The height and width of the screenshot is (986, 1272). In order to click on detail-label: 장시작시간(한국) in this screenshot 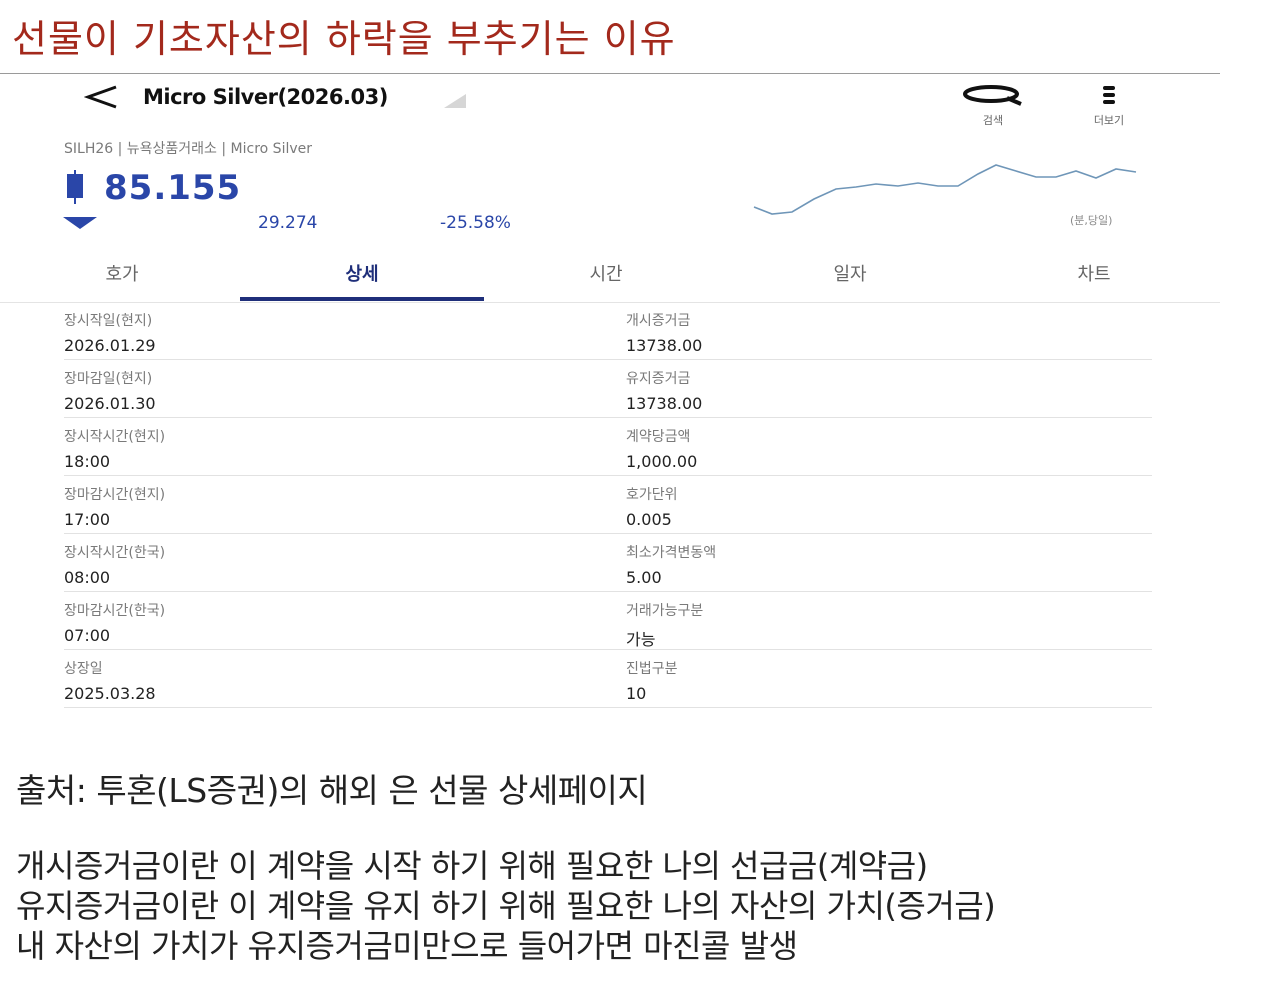, I will do `click(115, 553)`.